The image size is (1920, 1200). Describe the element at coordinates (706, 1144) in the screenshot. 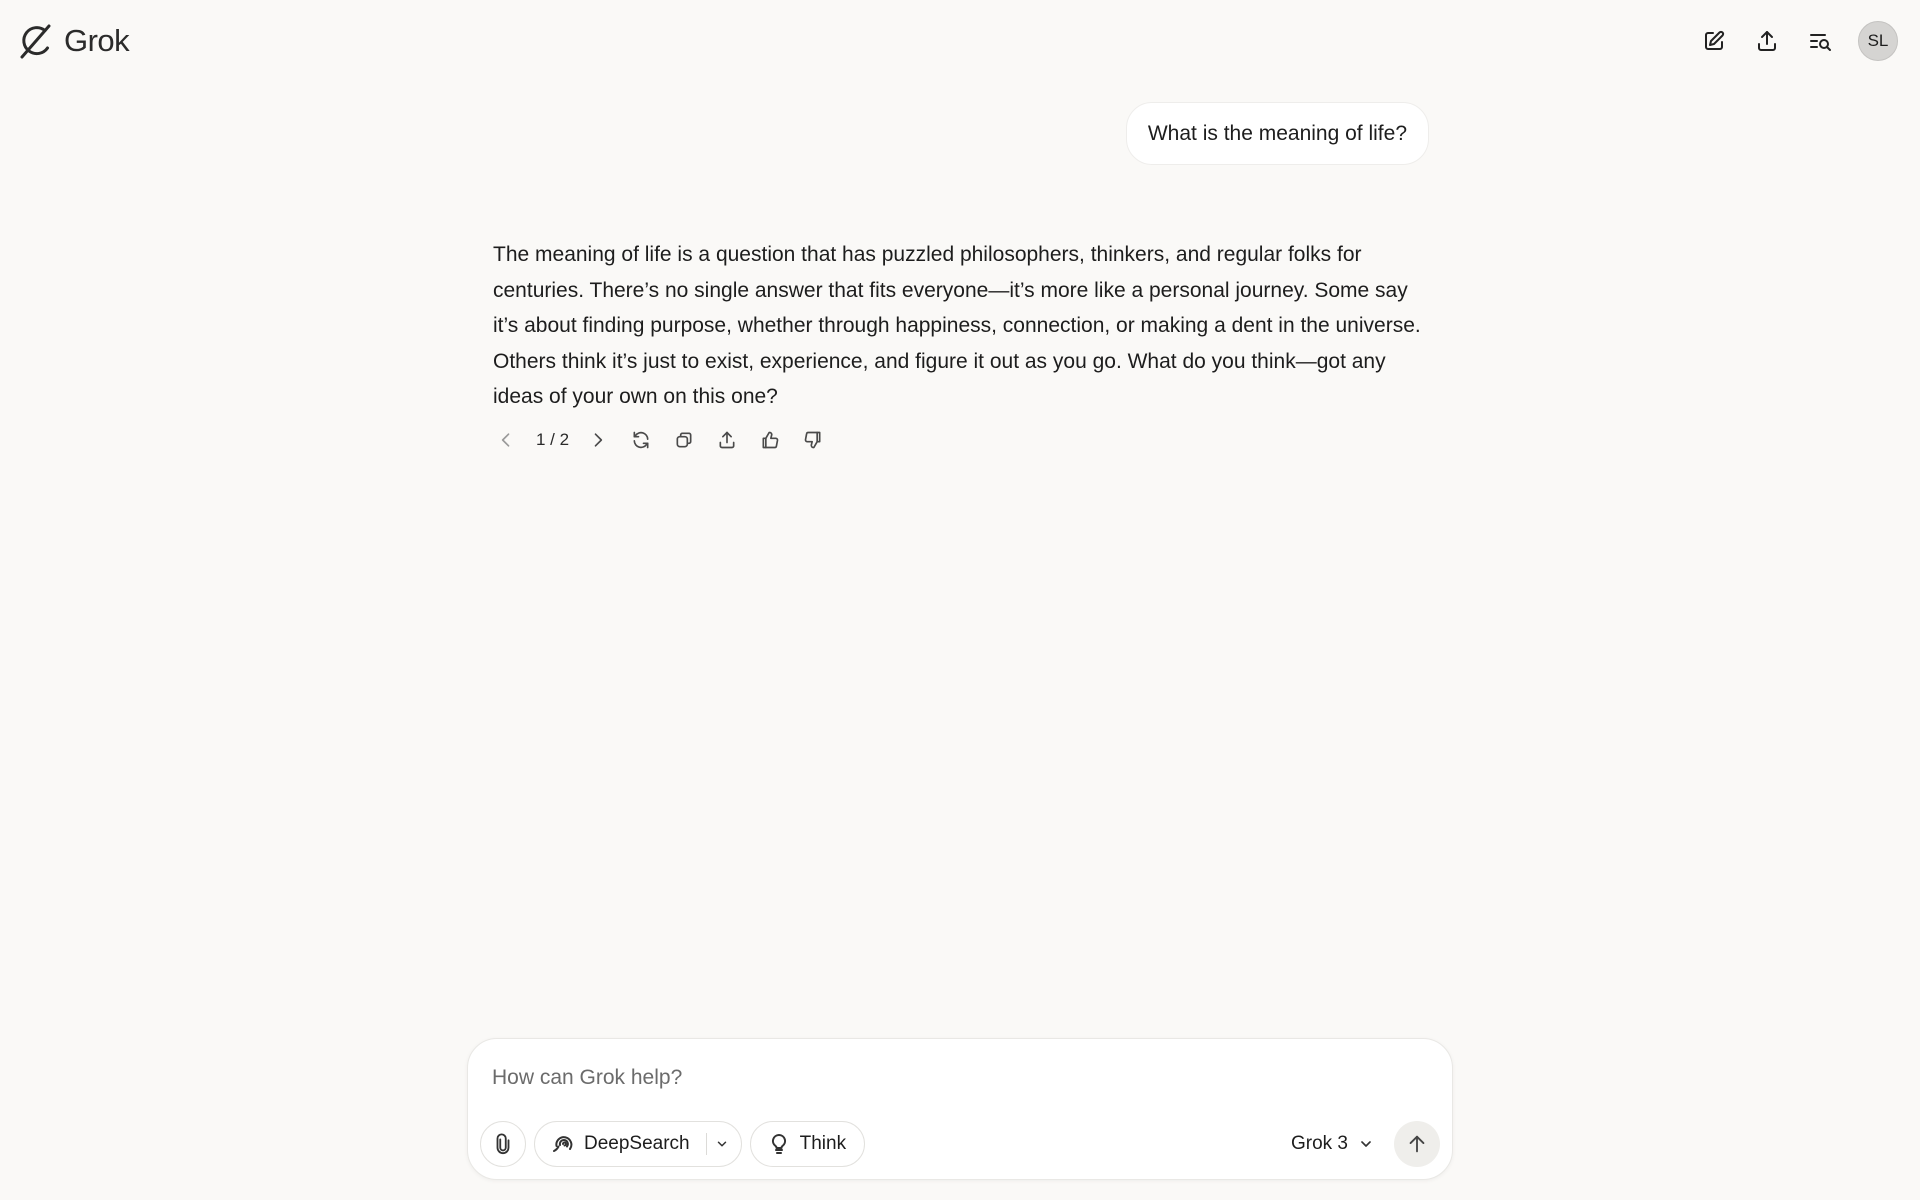

I see `pill-divider` at that location.